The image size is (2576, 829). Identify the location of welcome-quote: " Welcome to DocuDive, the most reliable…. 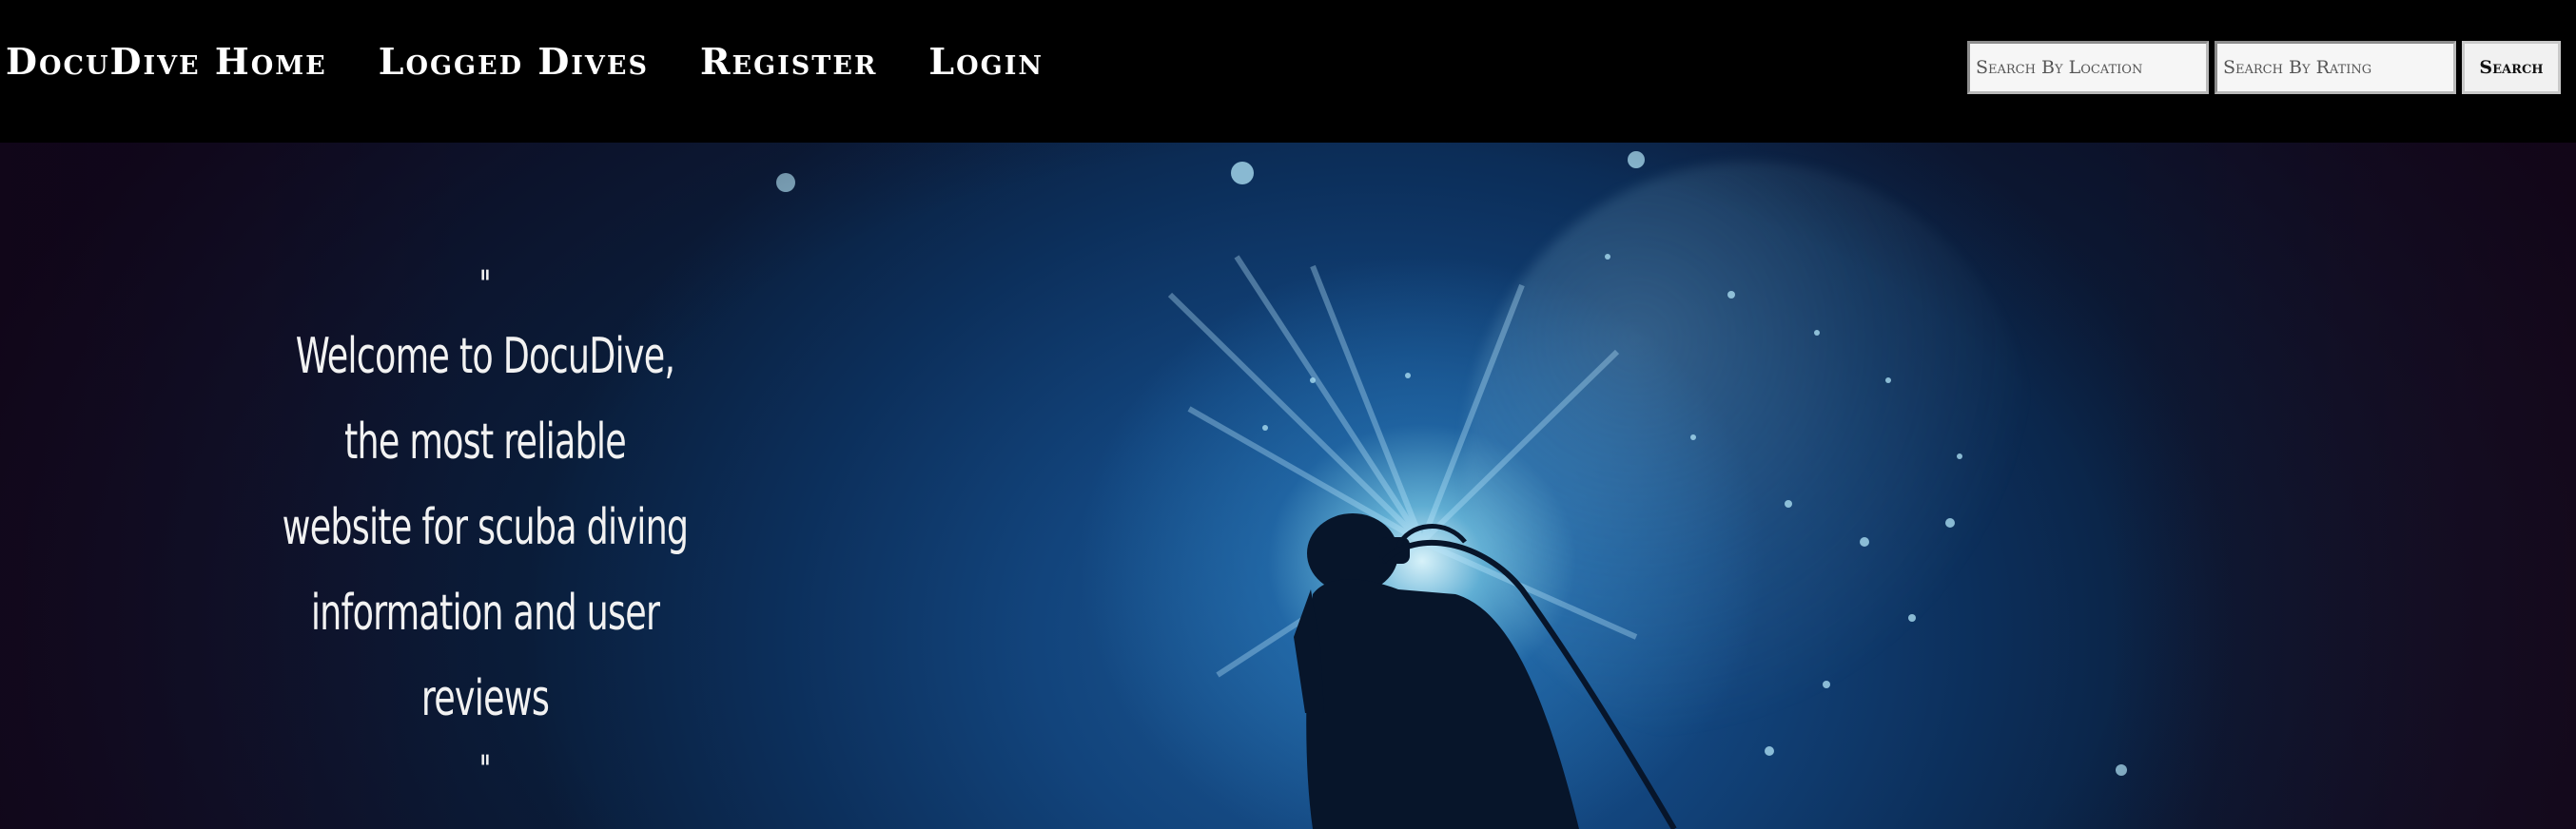
(485, 528).